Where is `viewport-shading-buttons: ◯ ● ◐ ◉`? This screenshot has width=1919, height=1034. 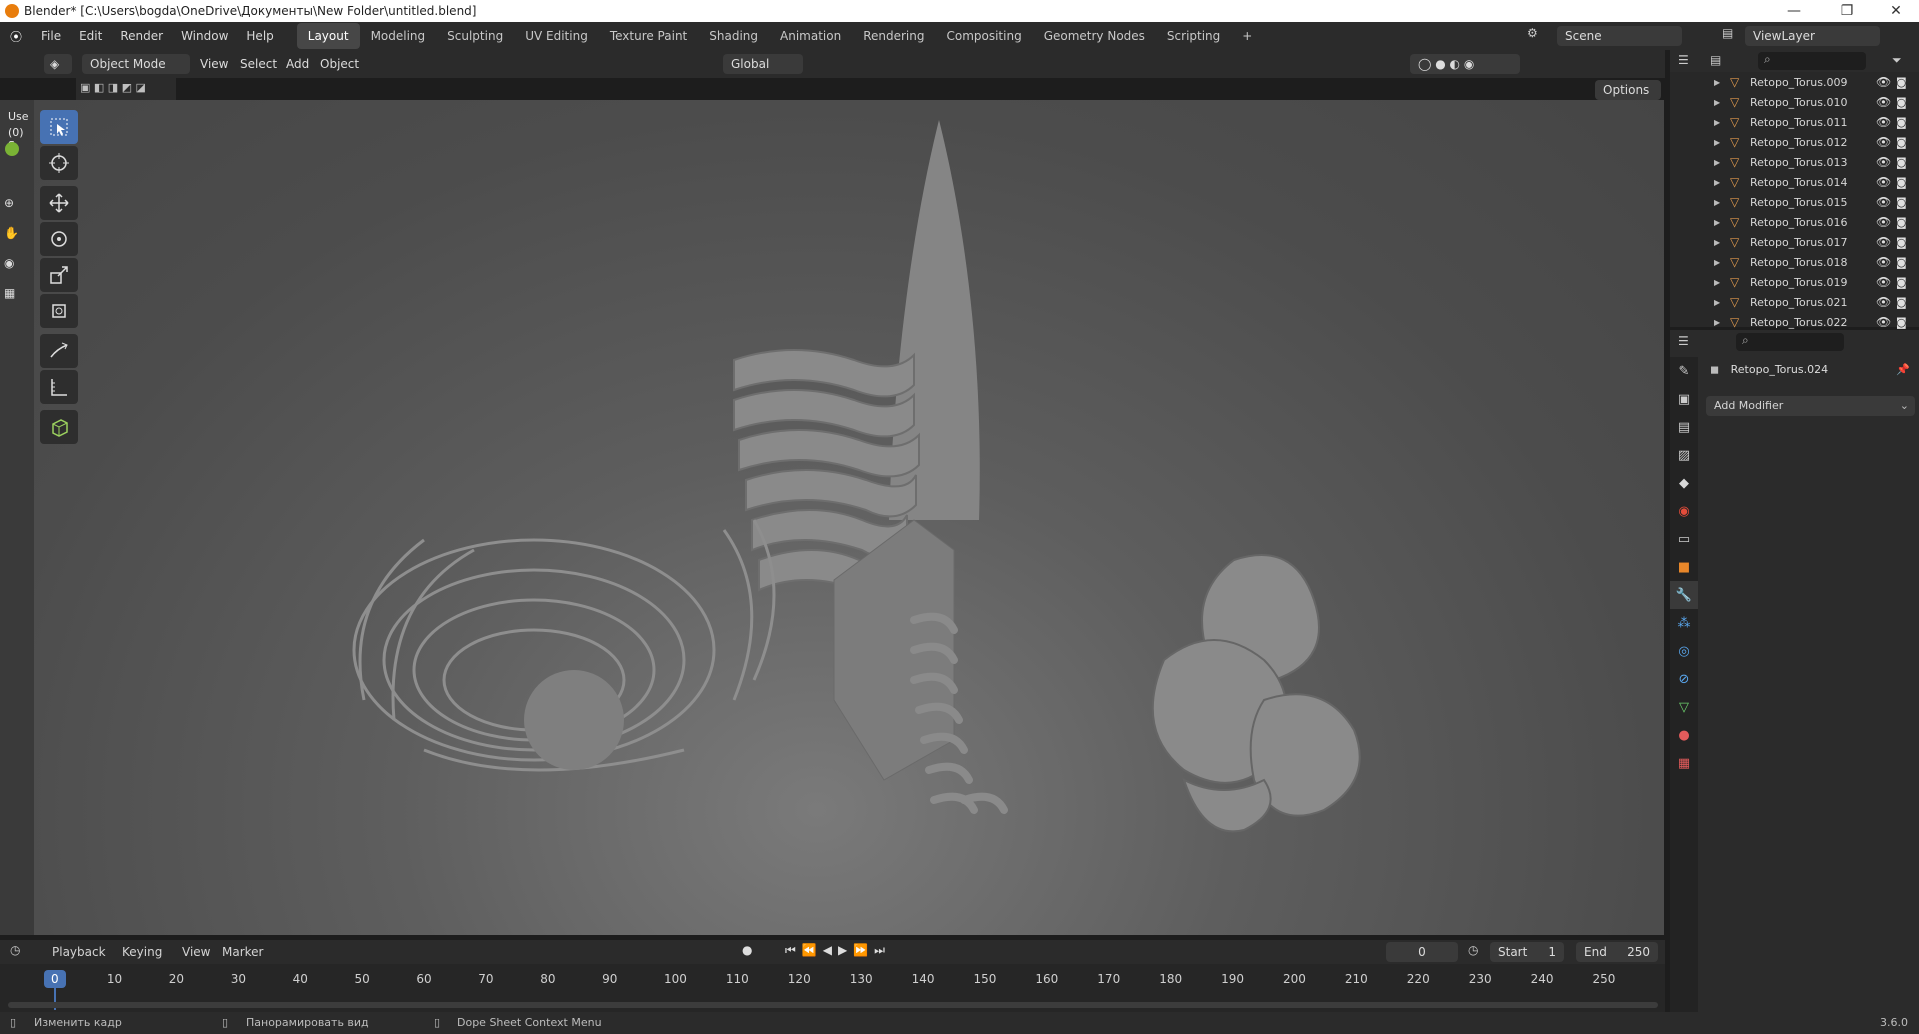 viewport-shading-buttons: ◯ ● ◐ ◉ is located at coordinates (1465, 64).